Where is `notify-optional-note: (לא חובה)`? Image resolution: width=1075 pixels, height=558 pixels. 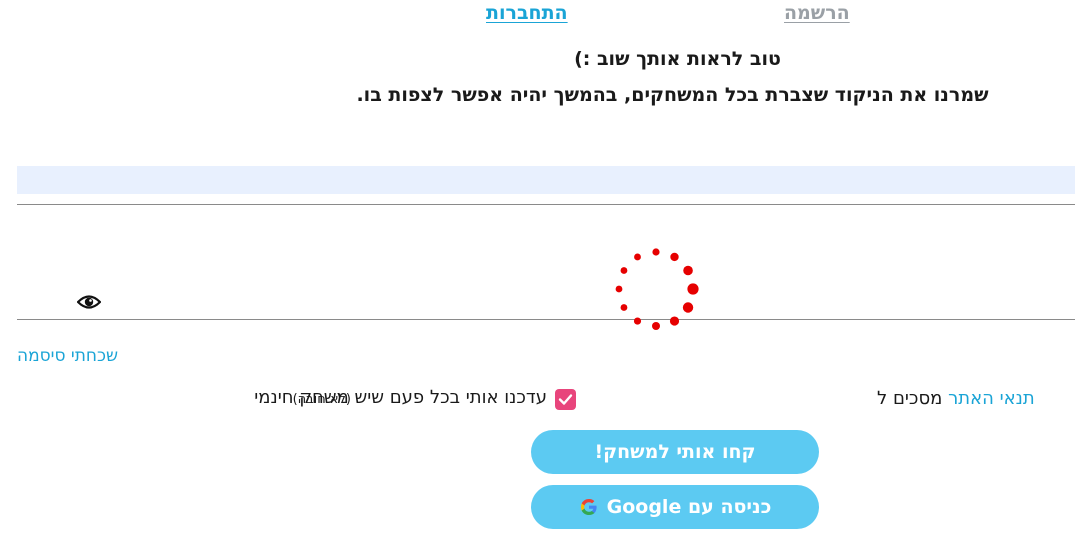
notify-optional-note: (לא חובה) is located at coordinates (321, 399).